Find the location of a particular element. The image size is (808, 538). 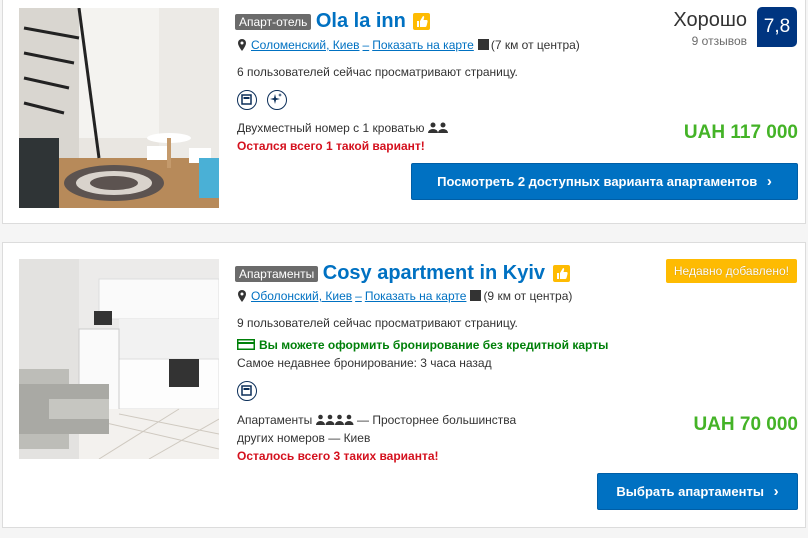

title-row: Апарт-отель Ola la inn is located at coordinates (333, 21).